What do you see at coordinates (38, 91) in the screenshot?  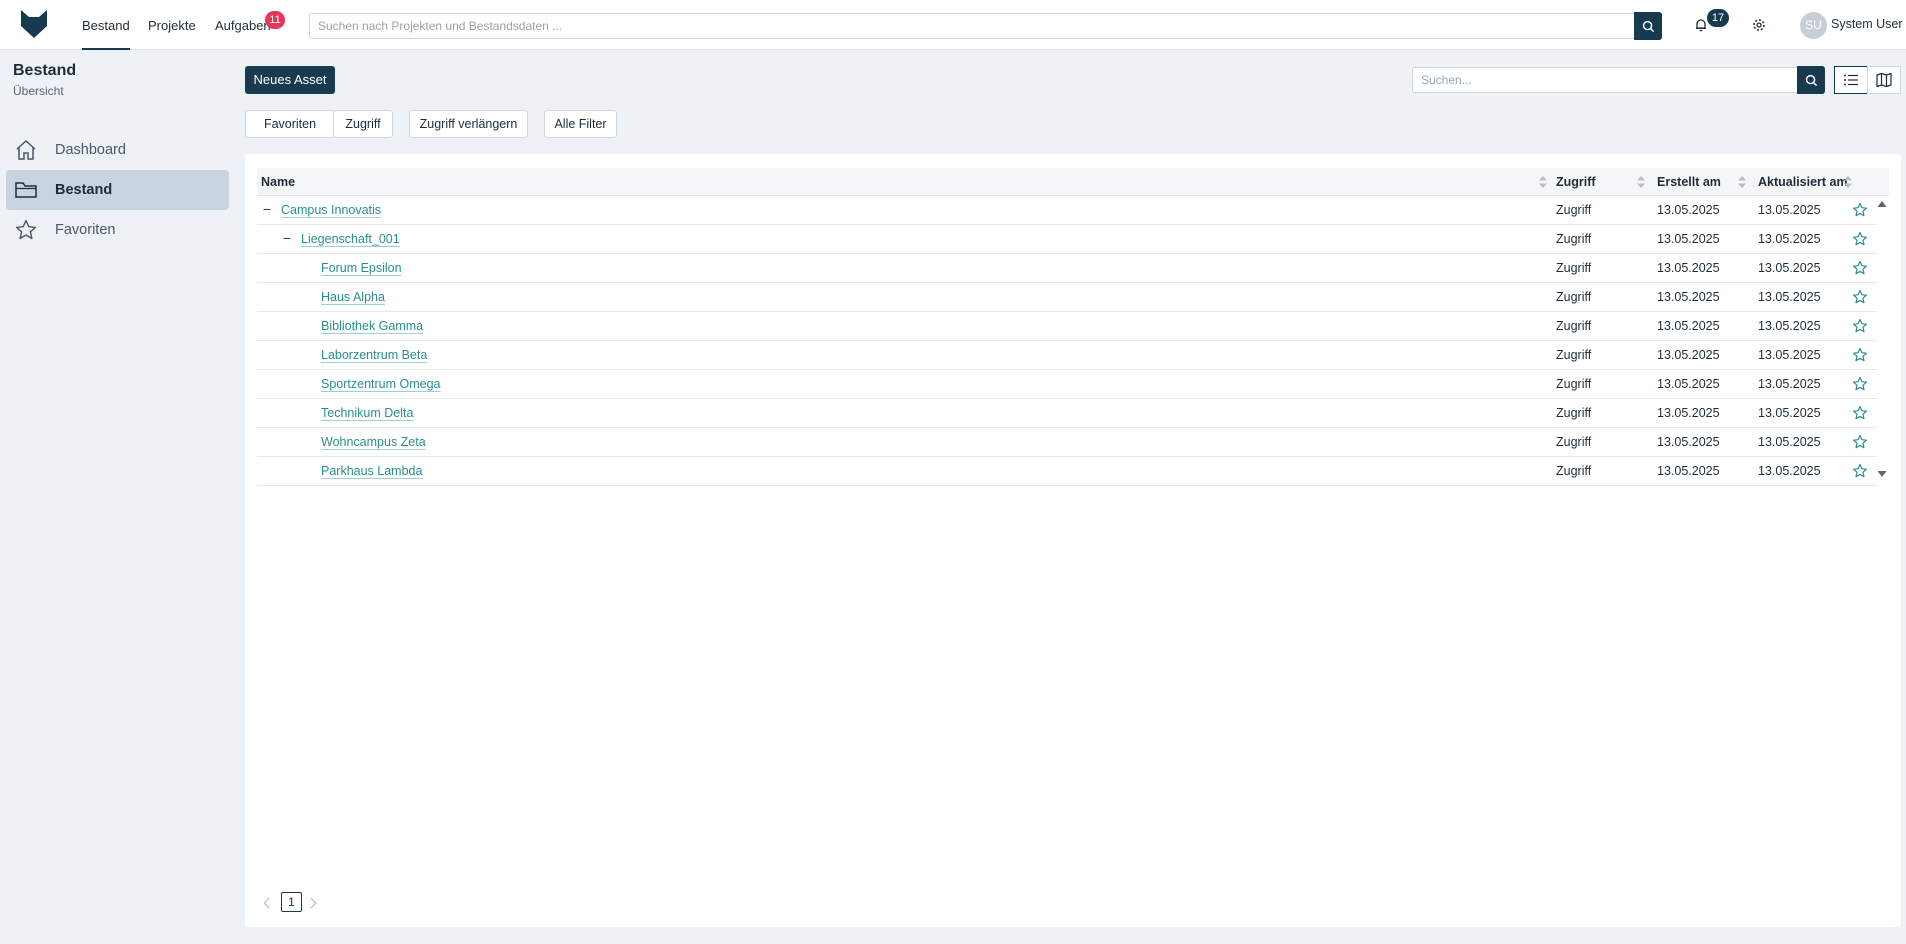 I see `sidebar-subtitle: Übersicht` at bounding box center [38, 91].